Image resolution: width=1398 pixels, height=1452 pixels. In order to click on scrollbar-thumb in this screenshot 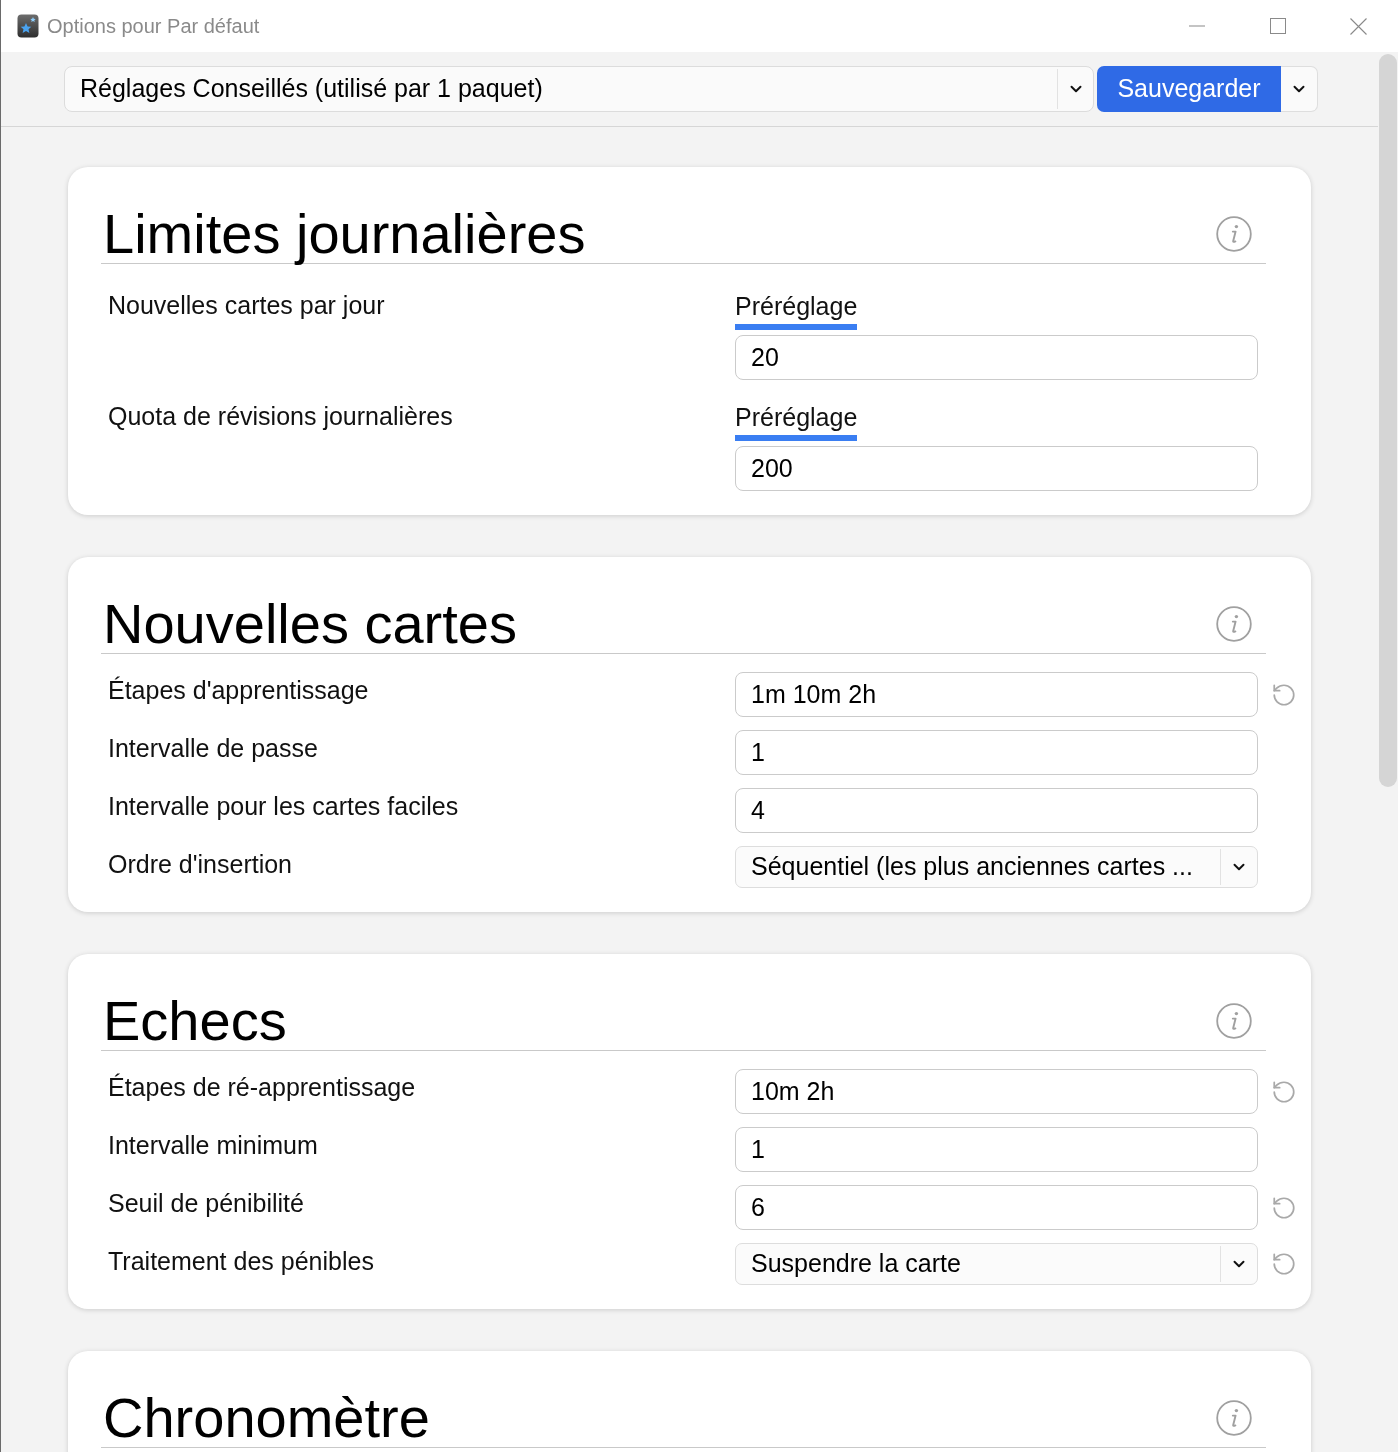, I will do `click(1388, 420)`.